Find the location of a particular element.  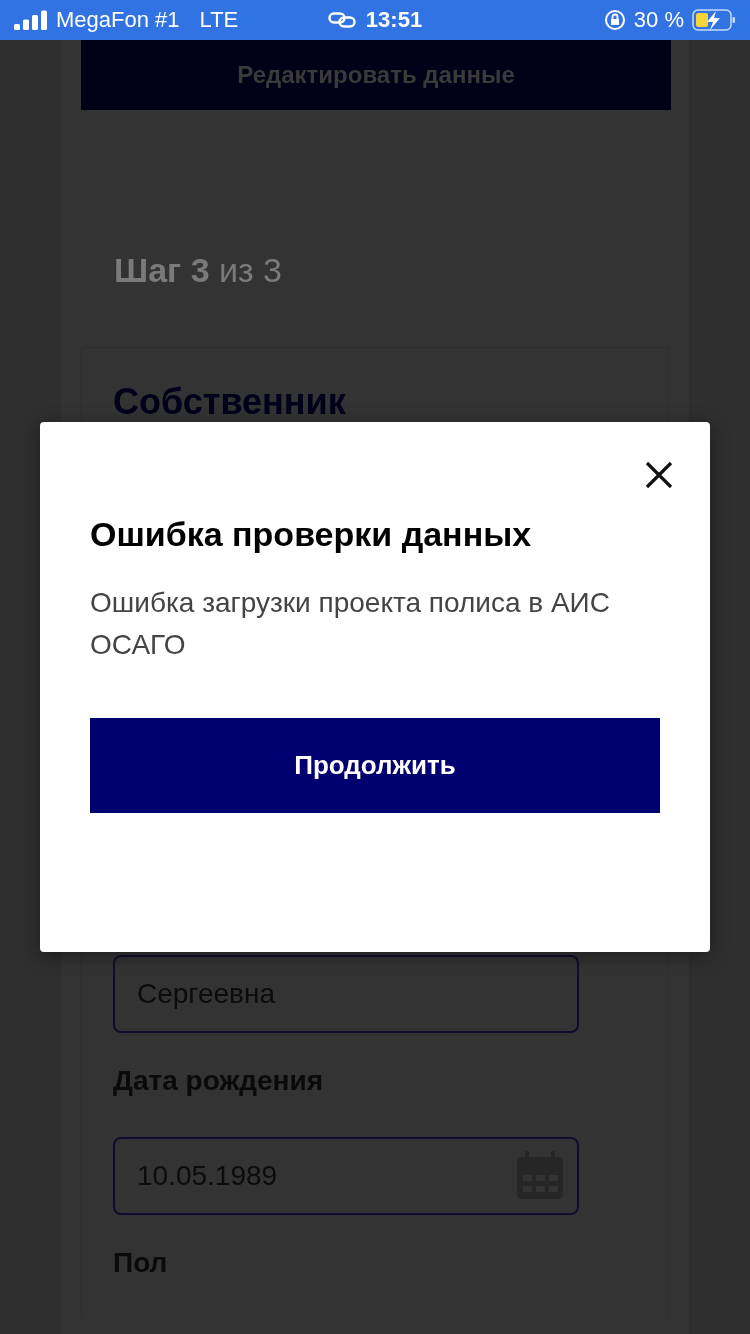

network-type: LTE is located at coordinates (219, 20).